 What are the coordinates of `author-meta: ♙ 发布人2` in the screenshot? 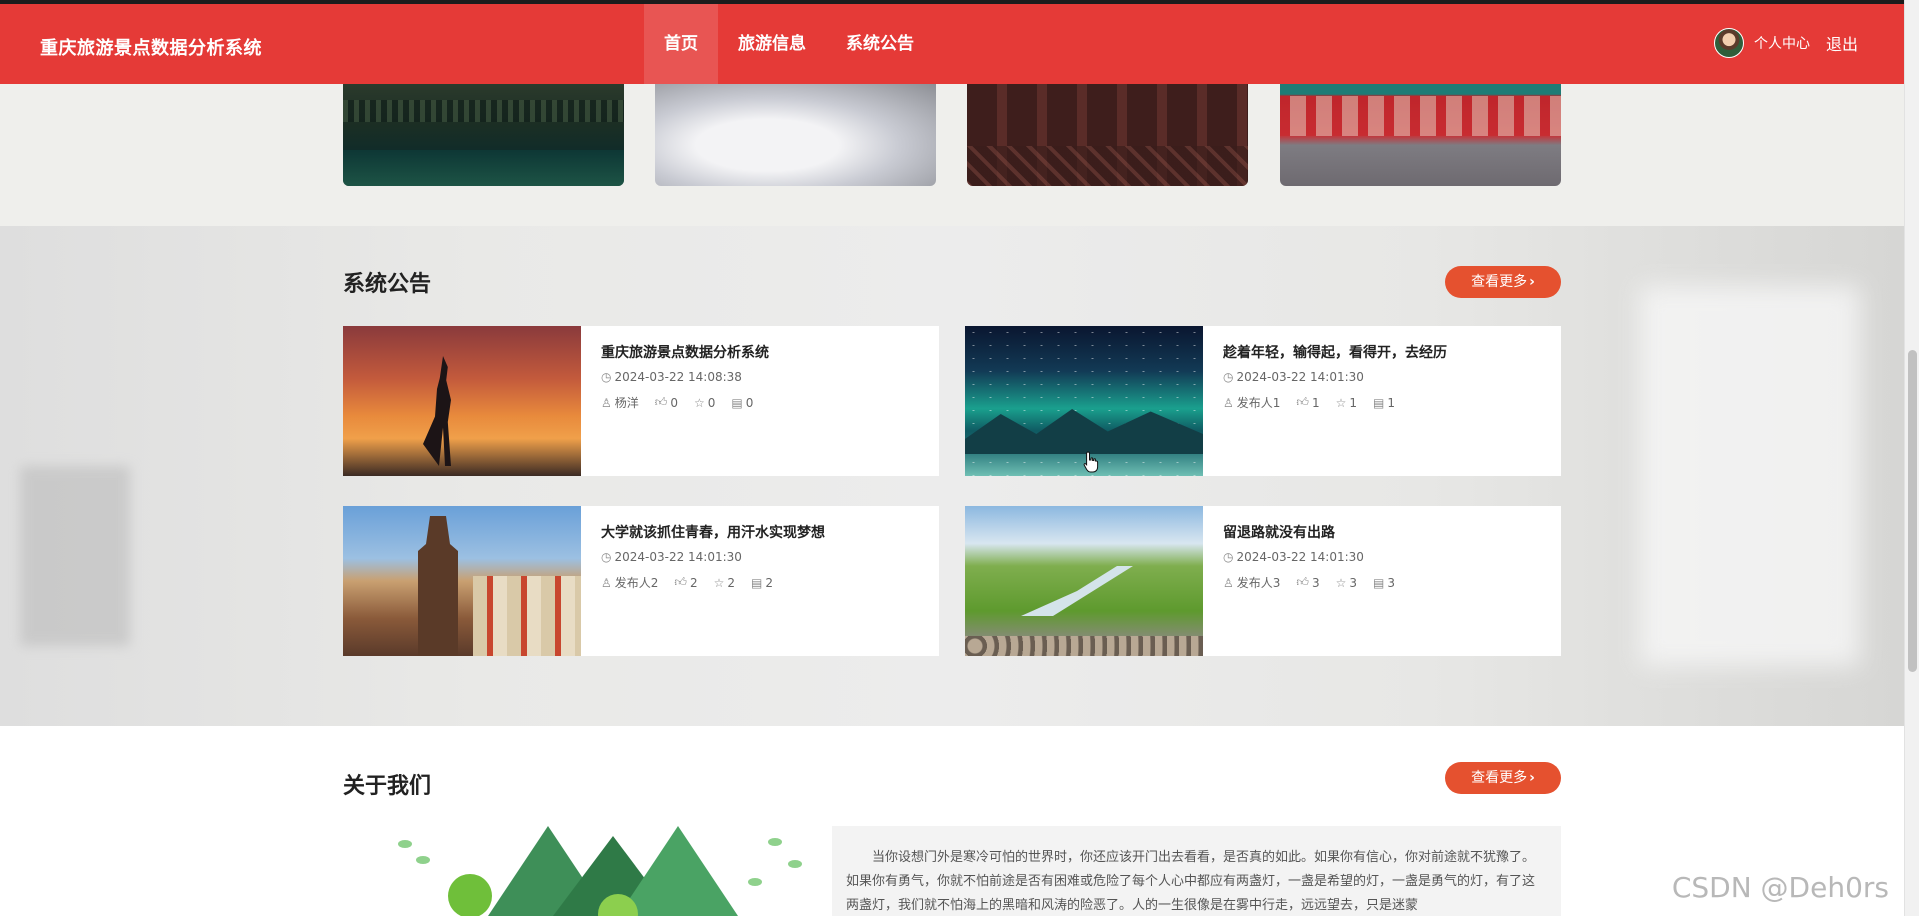 It's located at (629, 582).